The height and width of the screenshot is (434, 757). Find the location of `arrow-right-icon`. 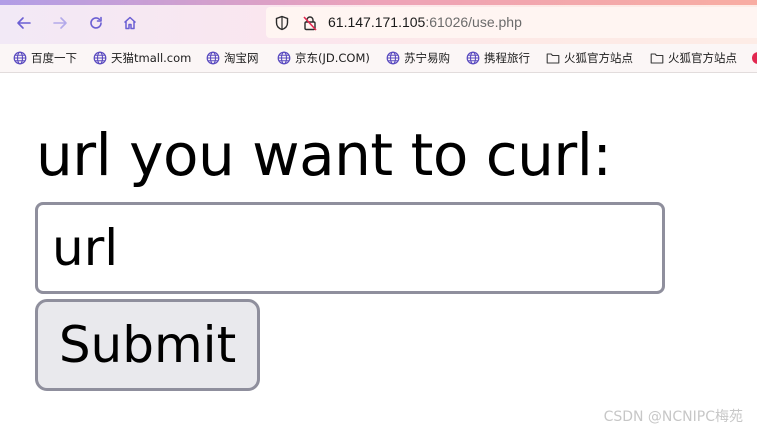

arrow-right-icon is located at coordinates (60, 23).